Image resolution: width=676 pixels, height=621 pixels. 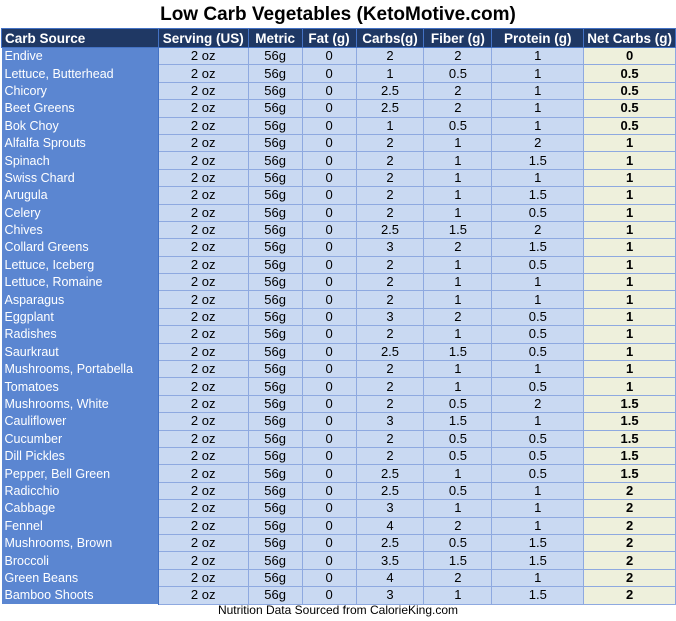 I want to click on table-row: Saurkraut 2 oz 56g 0 2.5 1.5 0.5 1, so click(x=338, y=352).